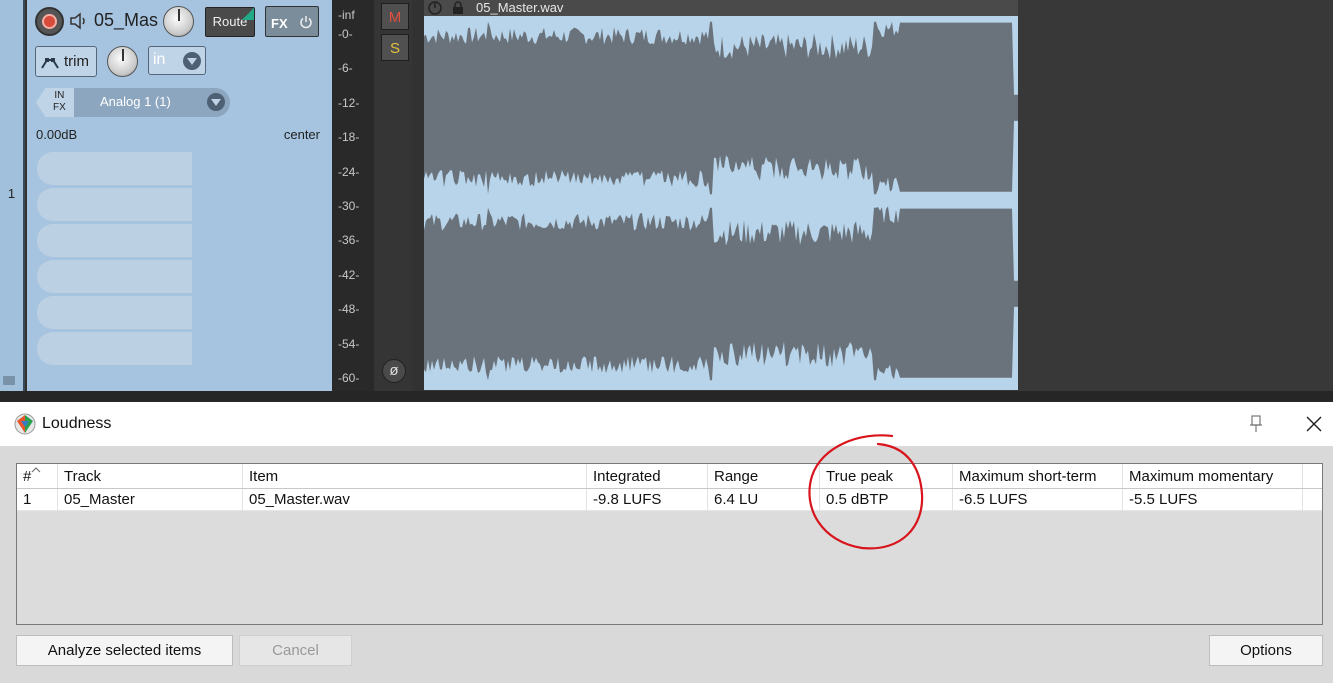 Image resolution: width=1333 pixels, height=683 pixels. Describe the element at coordinates (886, 500) in the screenshot. I see `cell-true-peak: 0.5 dBTP` at that location.